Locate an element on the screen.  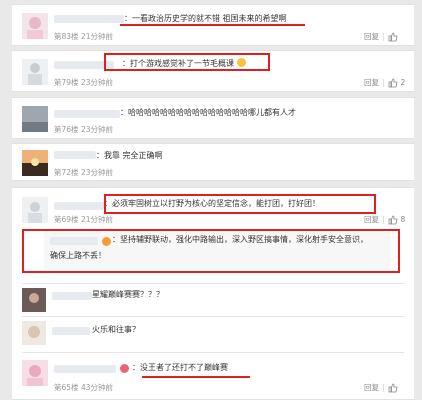
comment-body: 火乐和往事？ is located at coordinates (116, 329).